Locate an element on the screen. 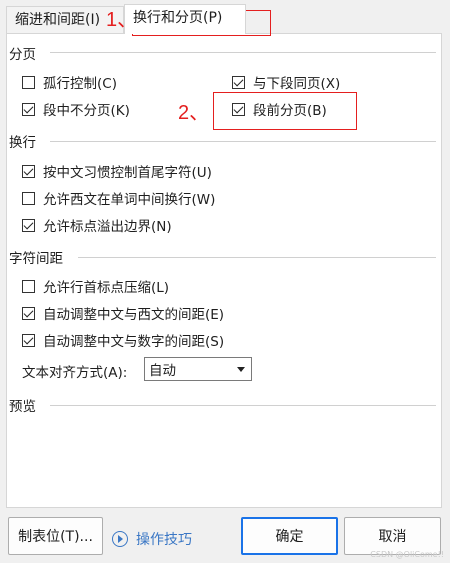 The image size is (450, 563). section-preview: 预览 is located at coordinates (22, 407).